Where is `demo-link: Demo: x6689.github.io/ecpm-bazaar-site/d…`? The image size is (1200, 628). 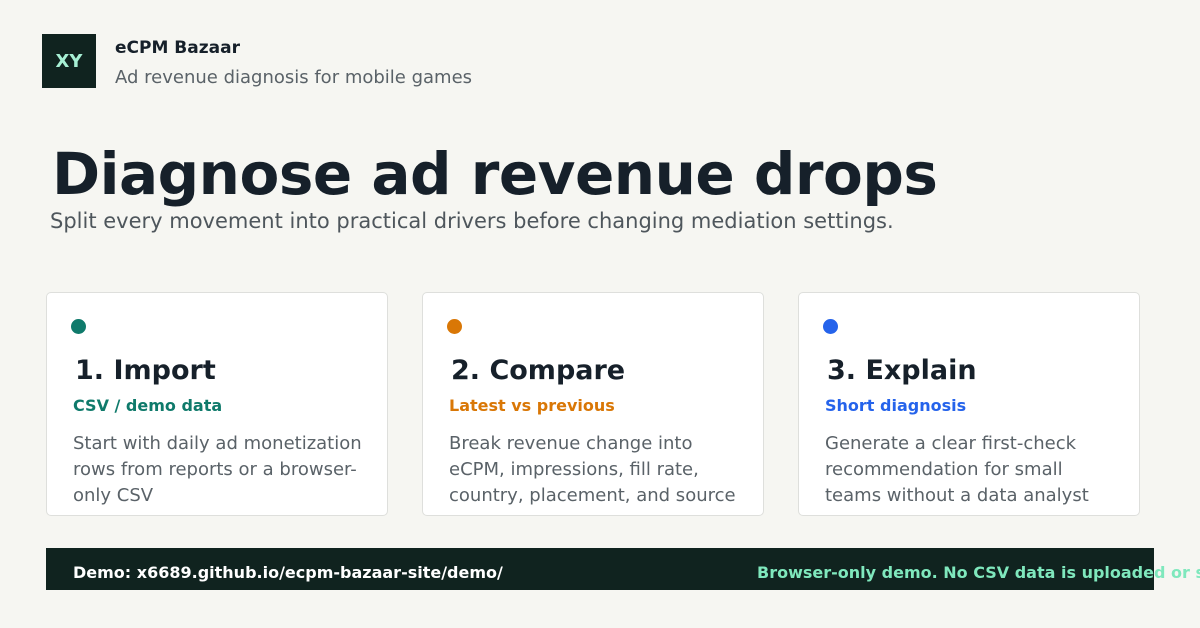 demo-link: Demo: x6689.github.io/ecpm-bazaar-site/d… is located at coordinates (288, 572).